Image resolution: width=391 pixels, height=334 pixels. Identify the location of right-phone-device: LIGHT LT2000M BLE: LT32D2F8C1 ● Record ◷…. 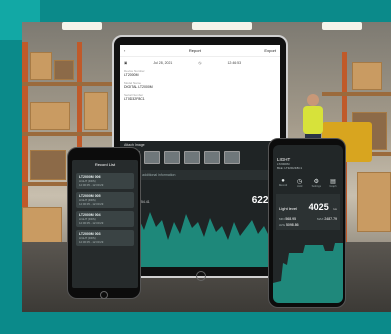
(307, 223).